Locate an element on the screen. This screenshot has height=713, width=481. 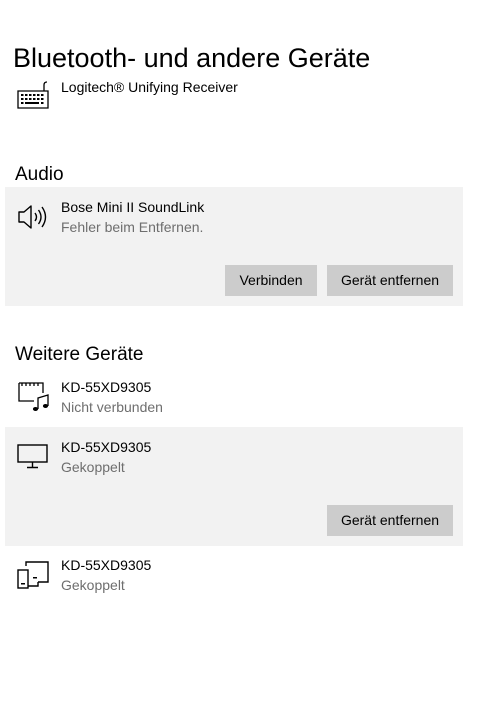
device-name: Bose Mini II SoundLink is located at coordinates (133, 207).